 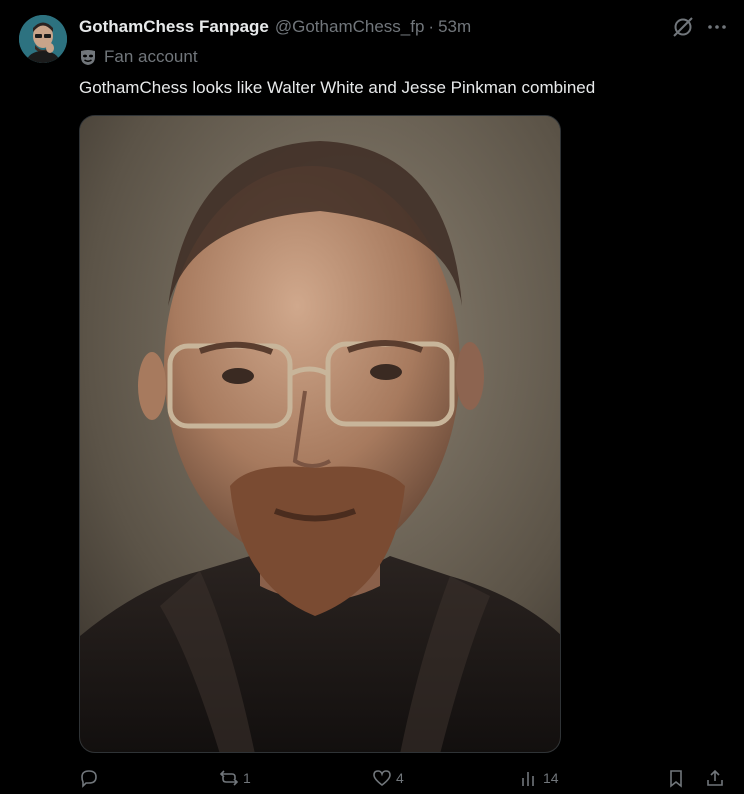 I want to click on affiliation-label: Fan account, so click(x=138, y=57).